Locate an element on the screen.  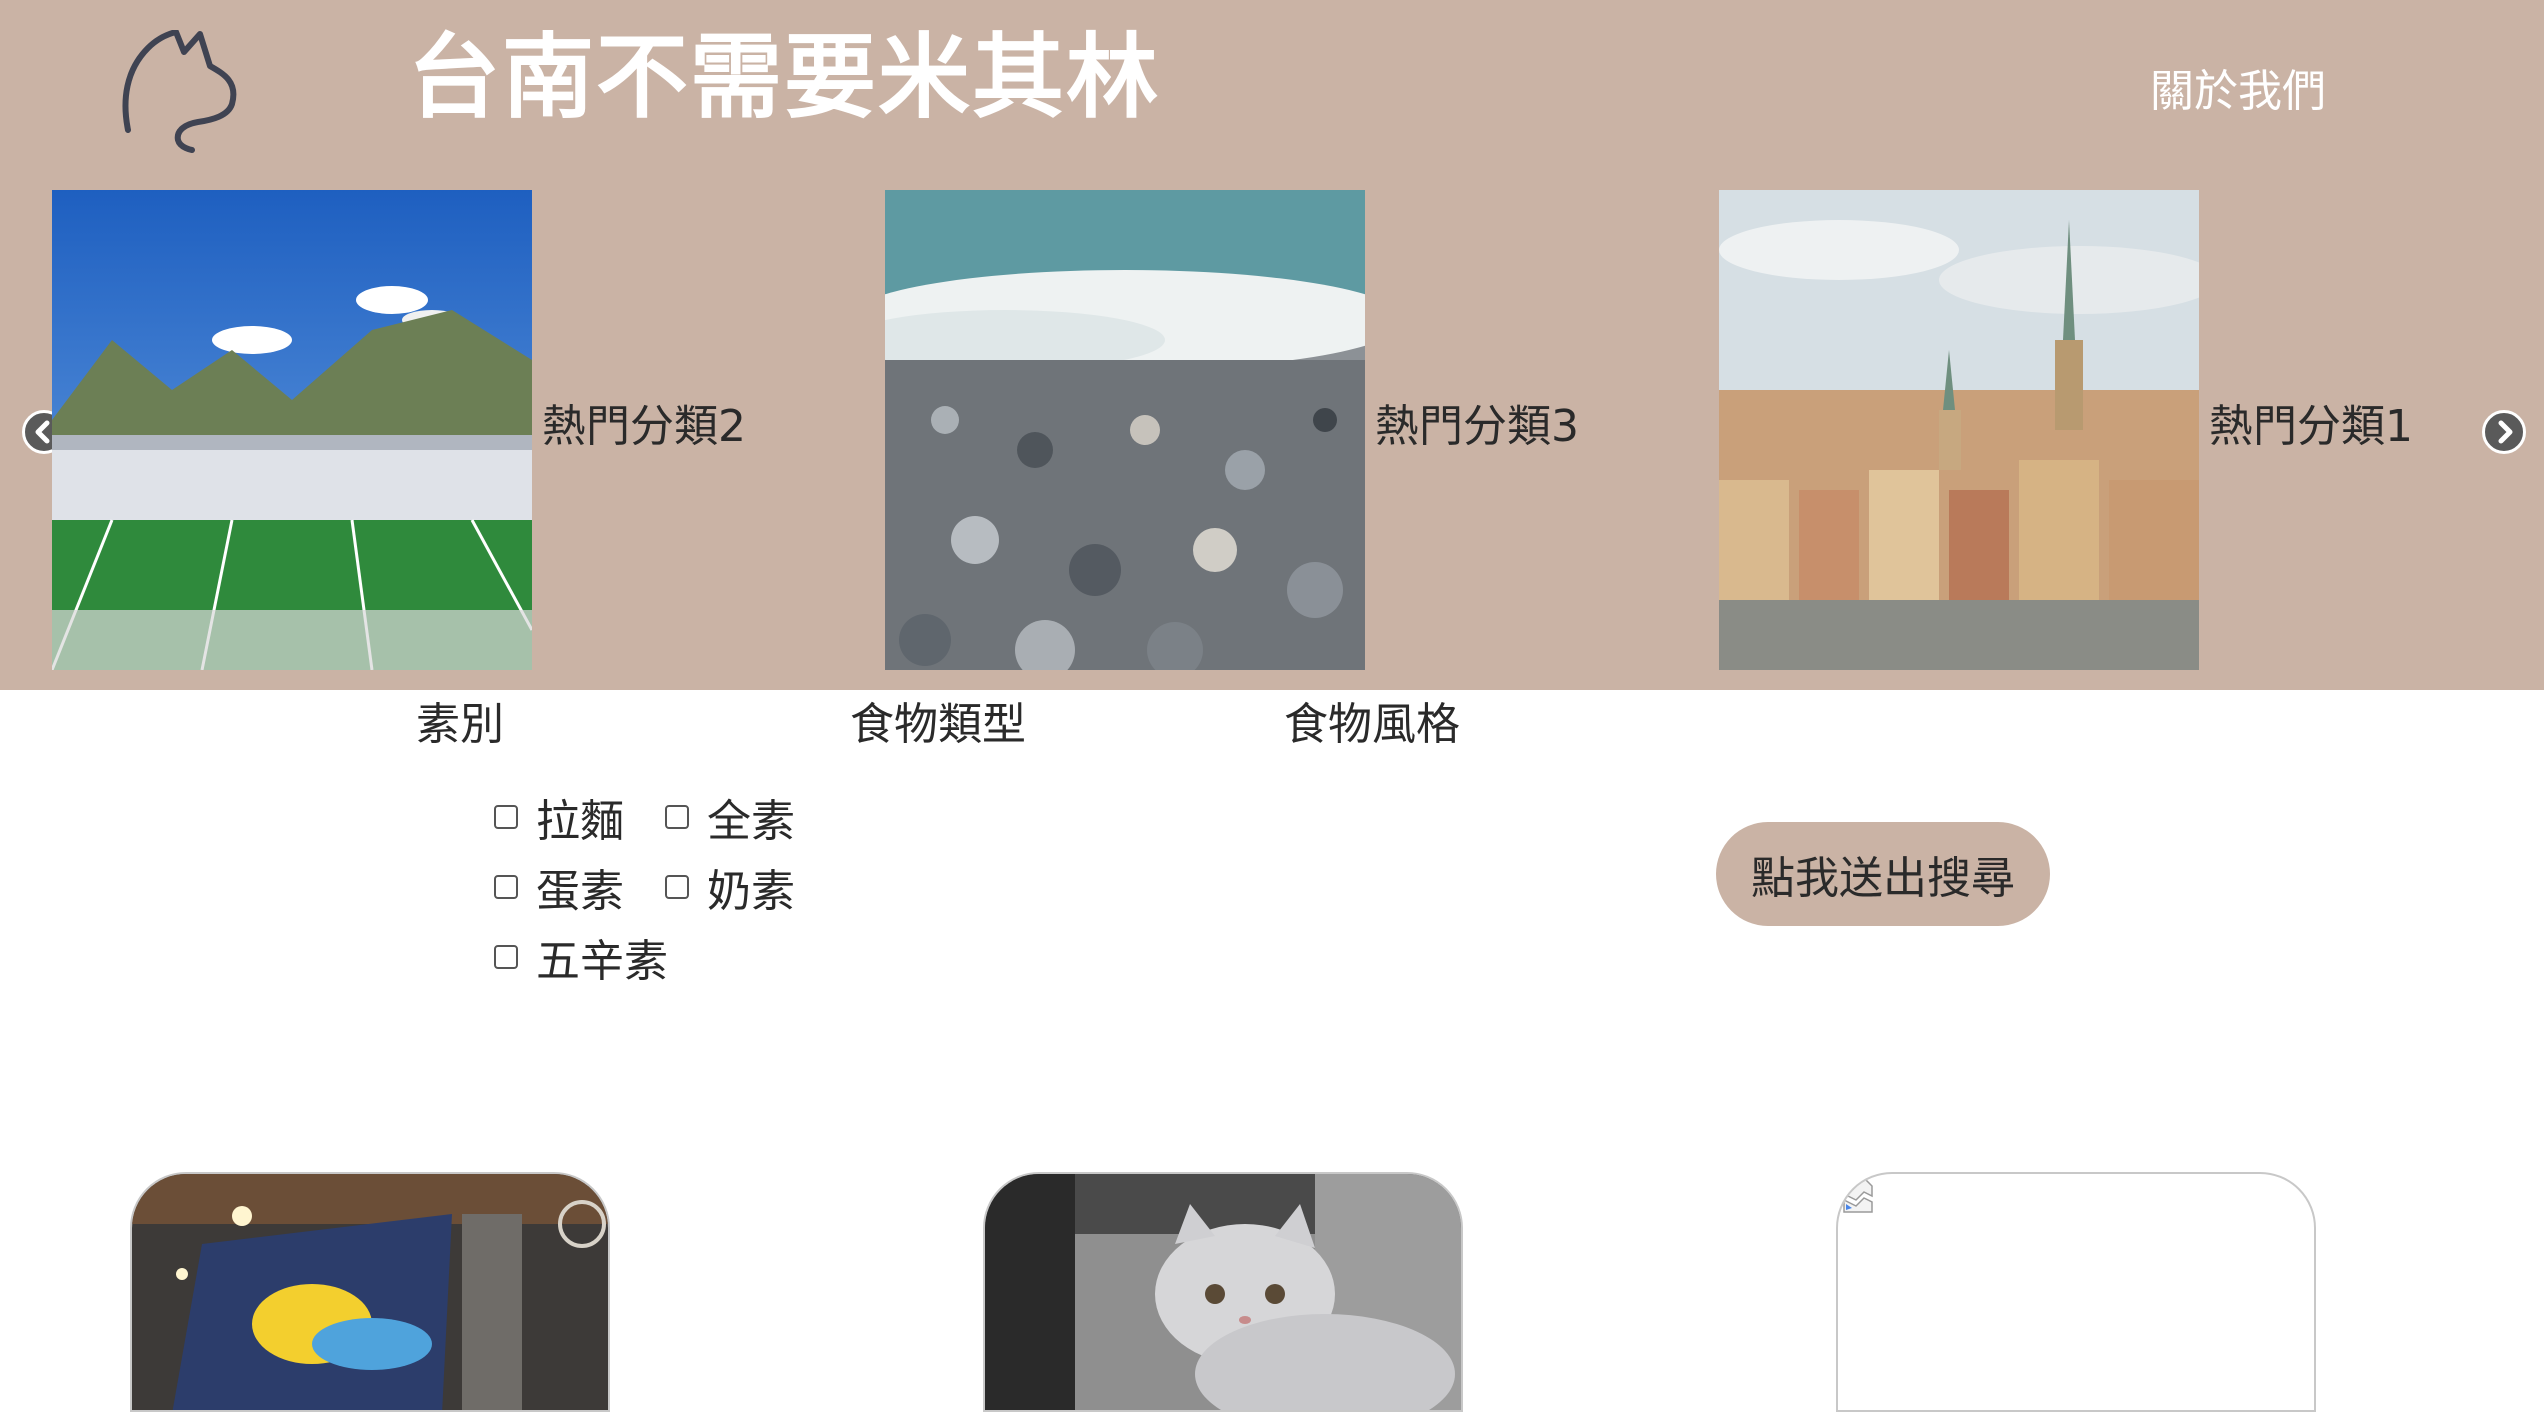
checkbox-option: 蛋素 is located at coordinates (559, 887).